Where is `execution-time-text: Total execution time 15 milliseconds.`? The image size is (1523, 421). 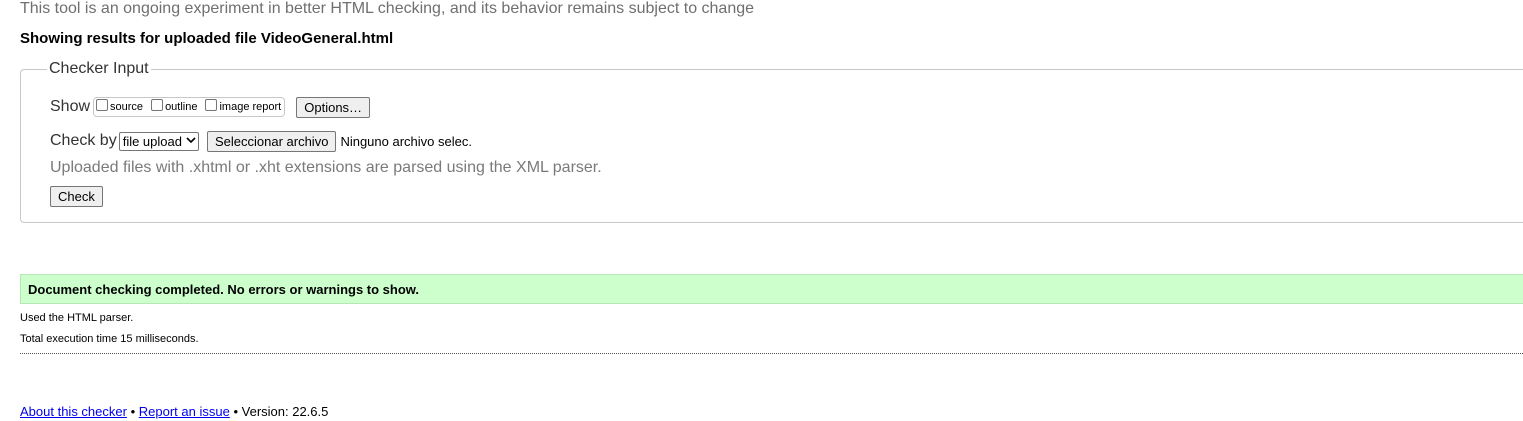 execution-time-text: Total execution time 15 milliseconds. is located at coordinates (109, 339).